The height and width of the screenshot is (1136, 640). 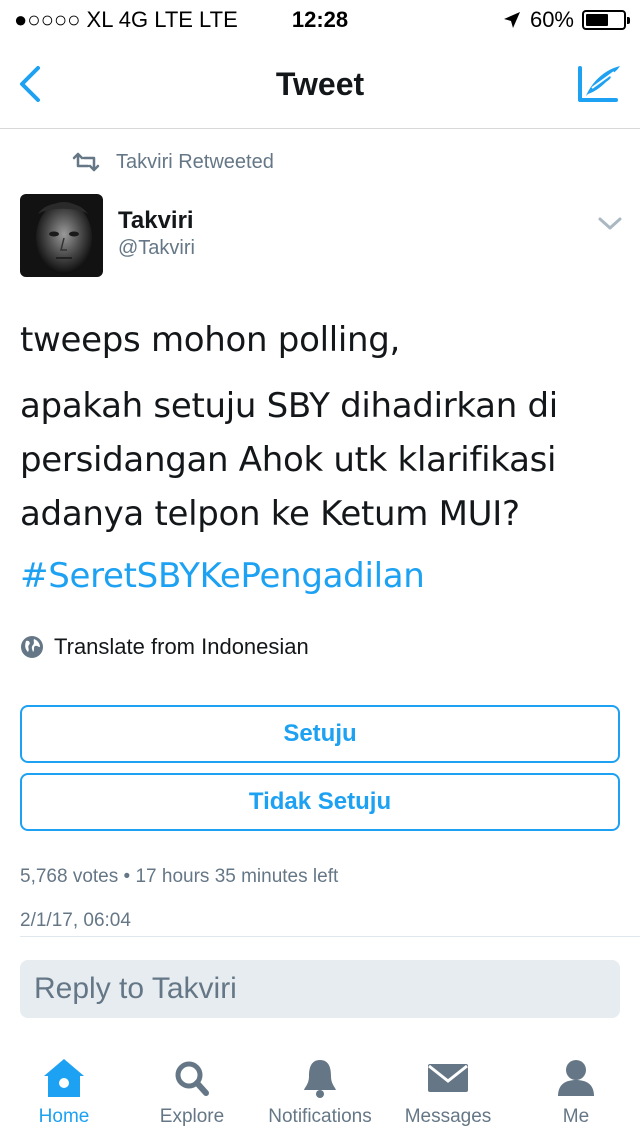 I want to click on person-icon, so click(x=576, y=1078).